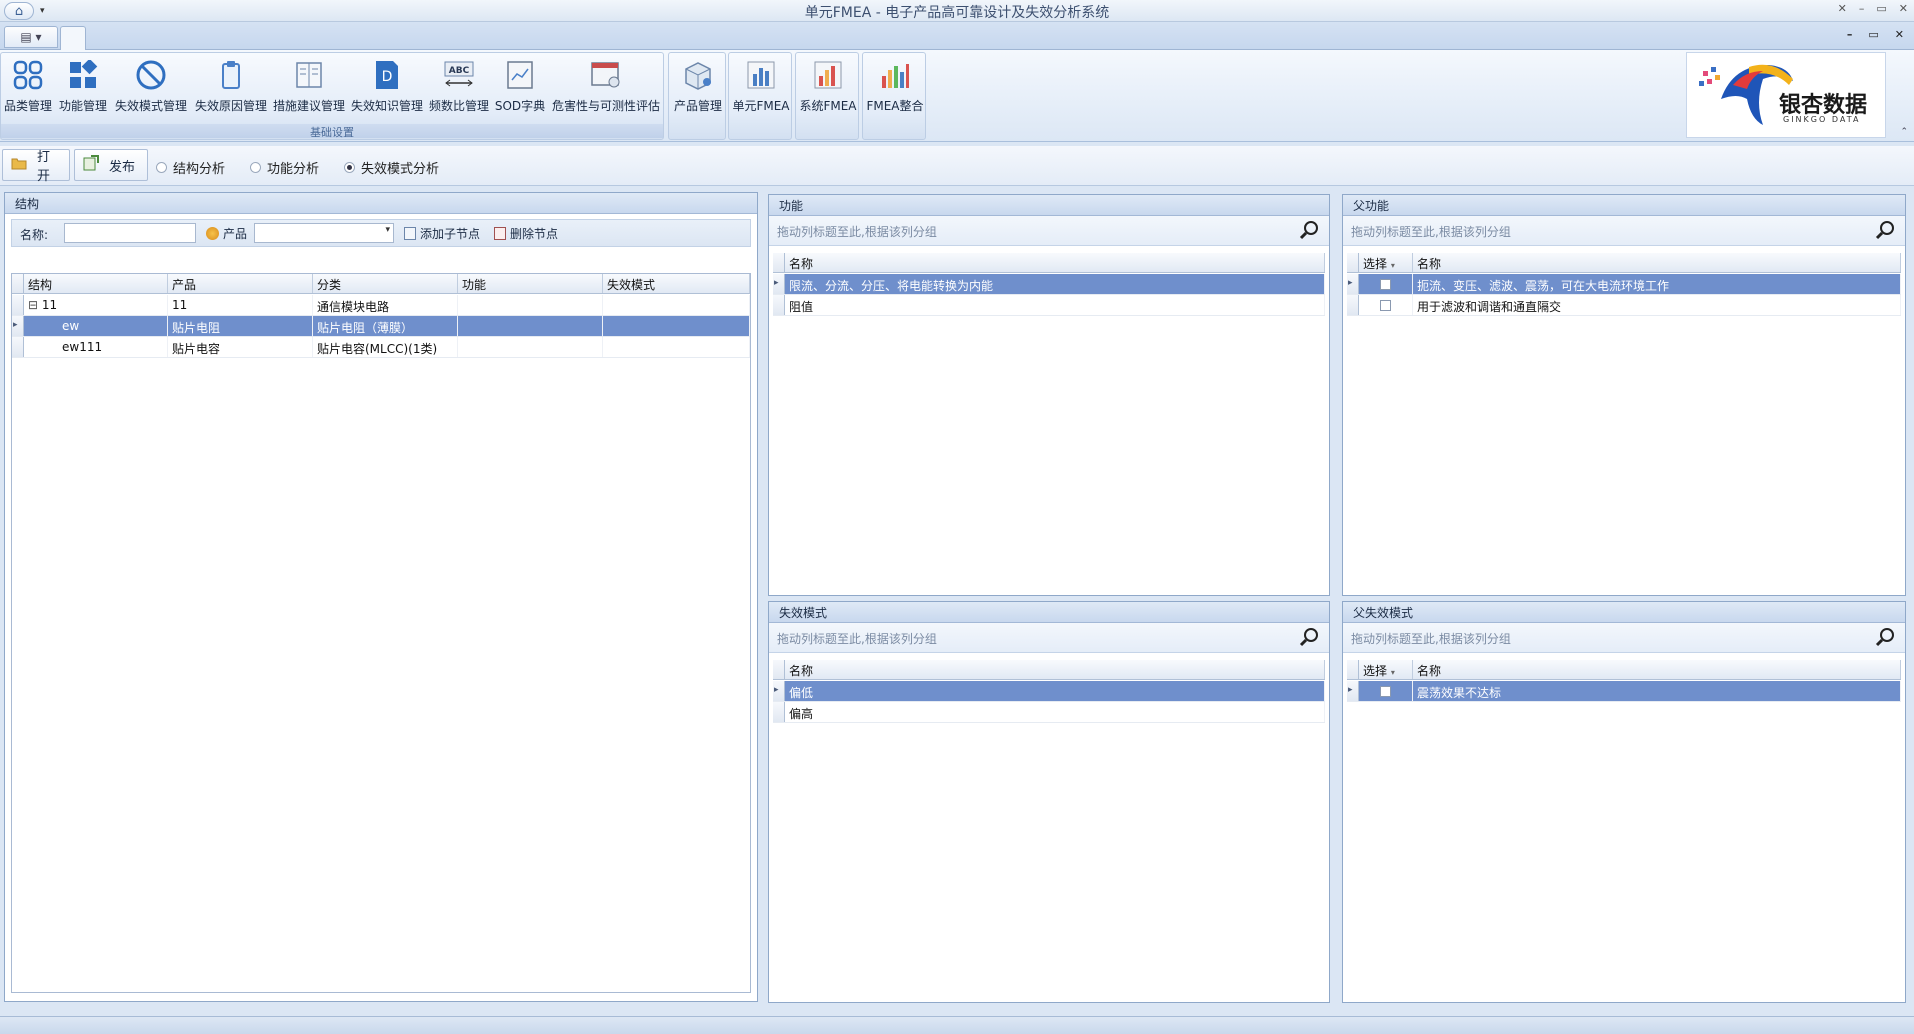  I want to click on grid-row-selected: ▸ 限流、分流、分压、将电能转换为内能, so click(1049, 284).